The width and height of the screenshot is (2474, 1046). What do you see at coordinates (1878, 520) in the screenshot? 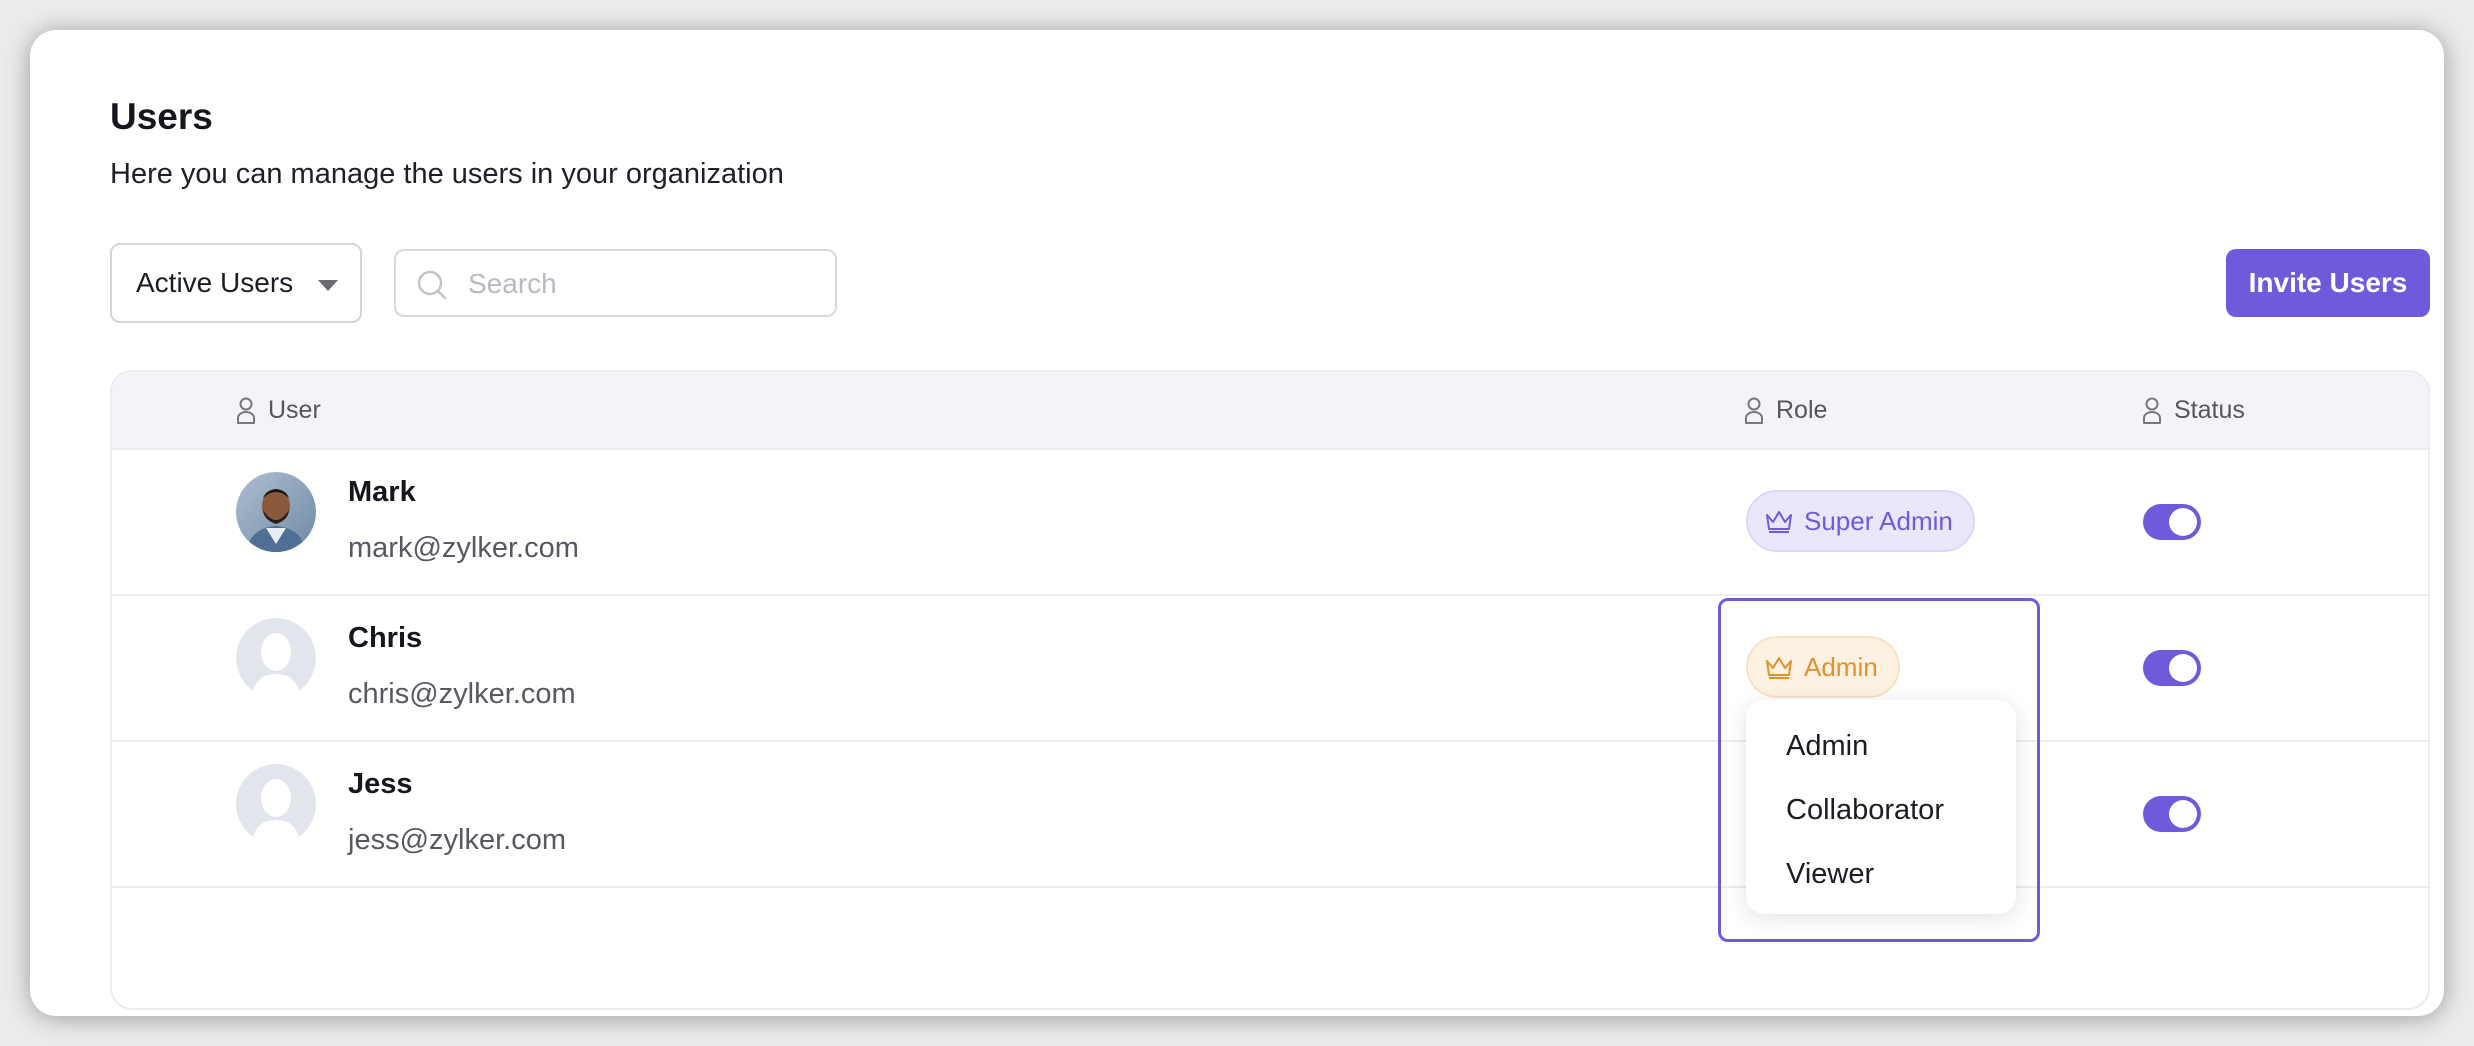
I see `role-badge-label: Super Admin` at bounding box center [1878, 520].